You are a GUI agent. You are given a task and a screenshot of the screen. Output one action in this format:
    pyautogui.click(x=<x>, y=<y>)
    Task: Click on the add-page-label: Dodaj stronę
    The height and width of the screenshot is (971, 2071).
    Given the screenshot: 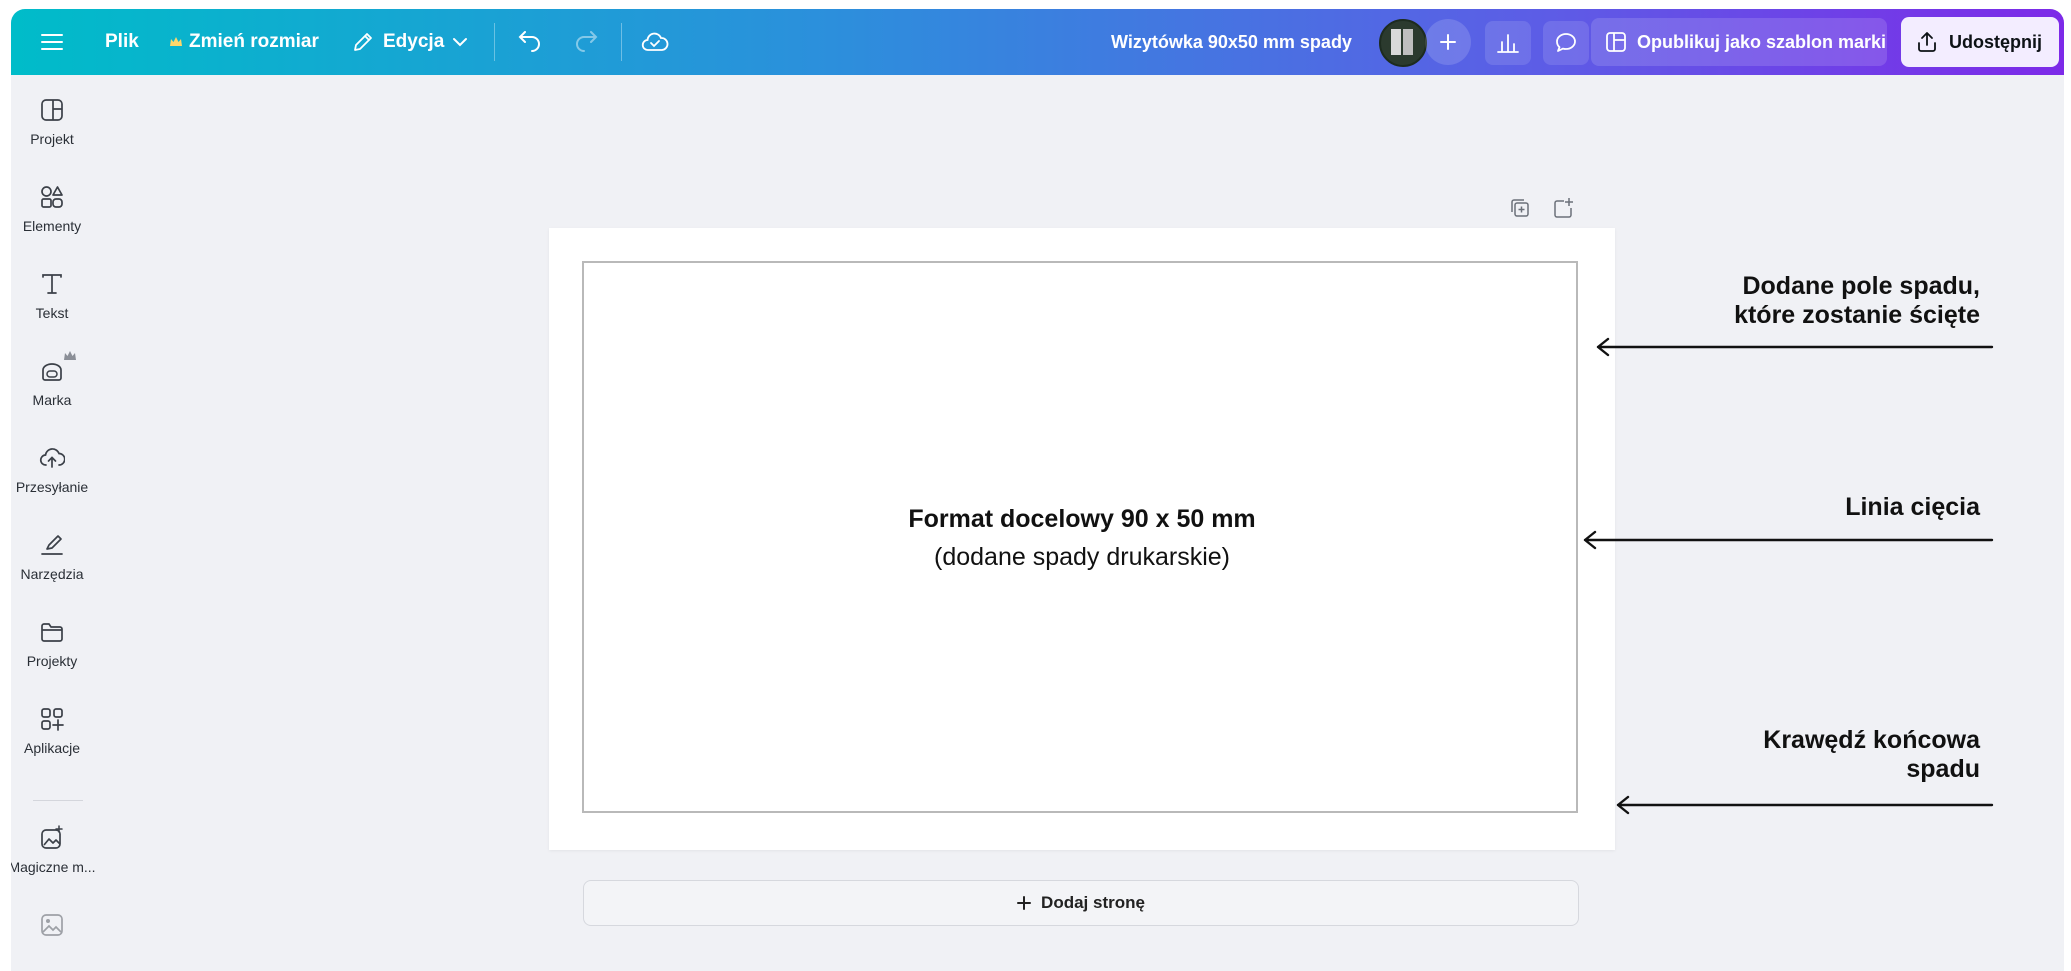 What is the action you would take?
    pyautogui.click(x=1093, y=902)
    